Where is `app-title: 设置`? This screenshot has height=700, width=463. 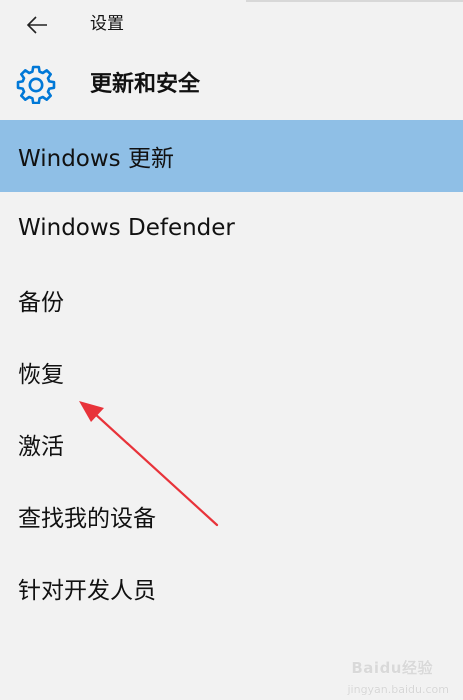 app-title: 设置 is located at coordinates (107, 24).